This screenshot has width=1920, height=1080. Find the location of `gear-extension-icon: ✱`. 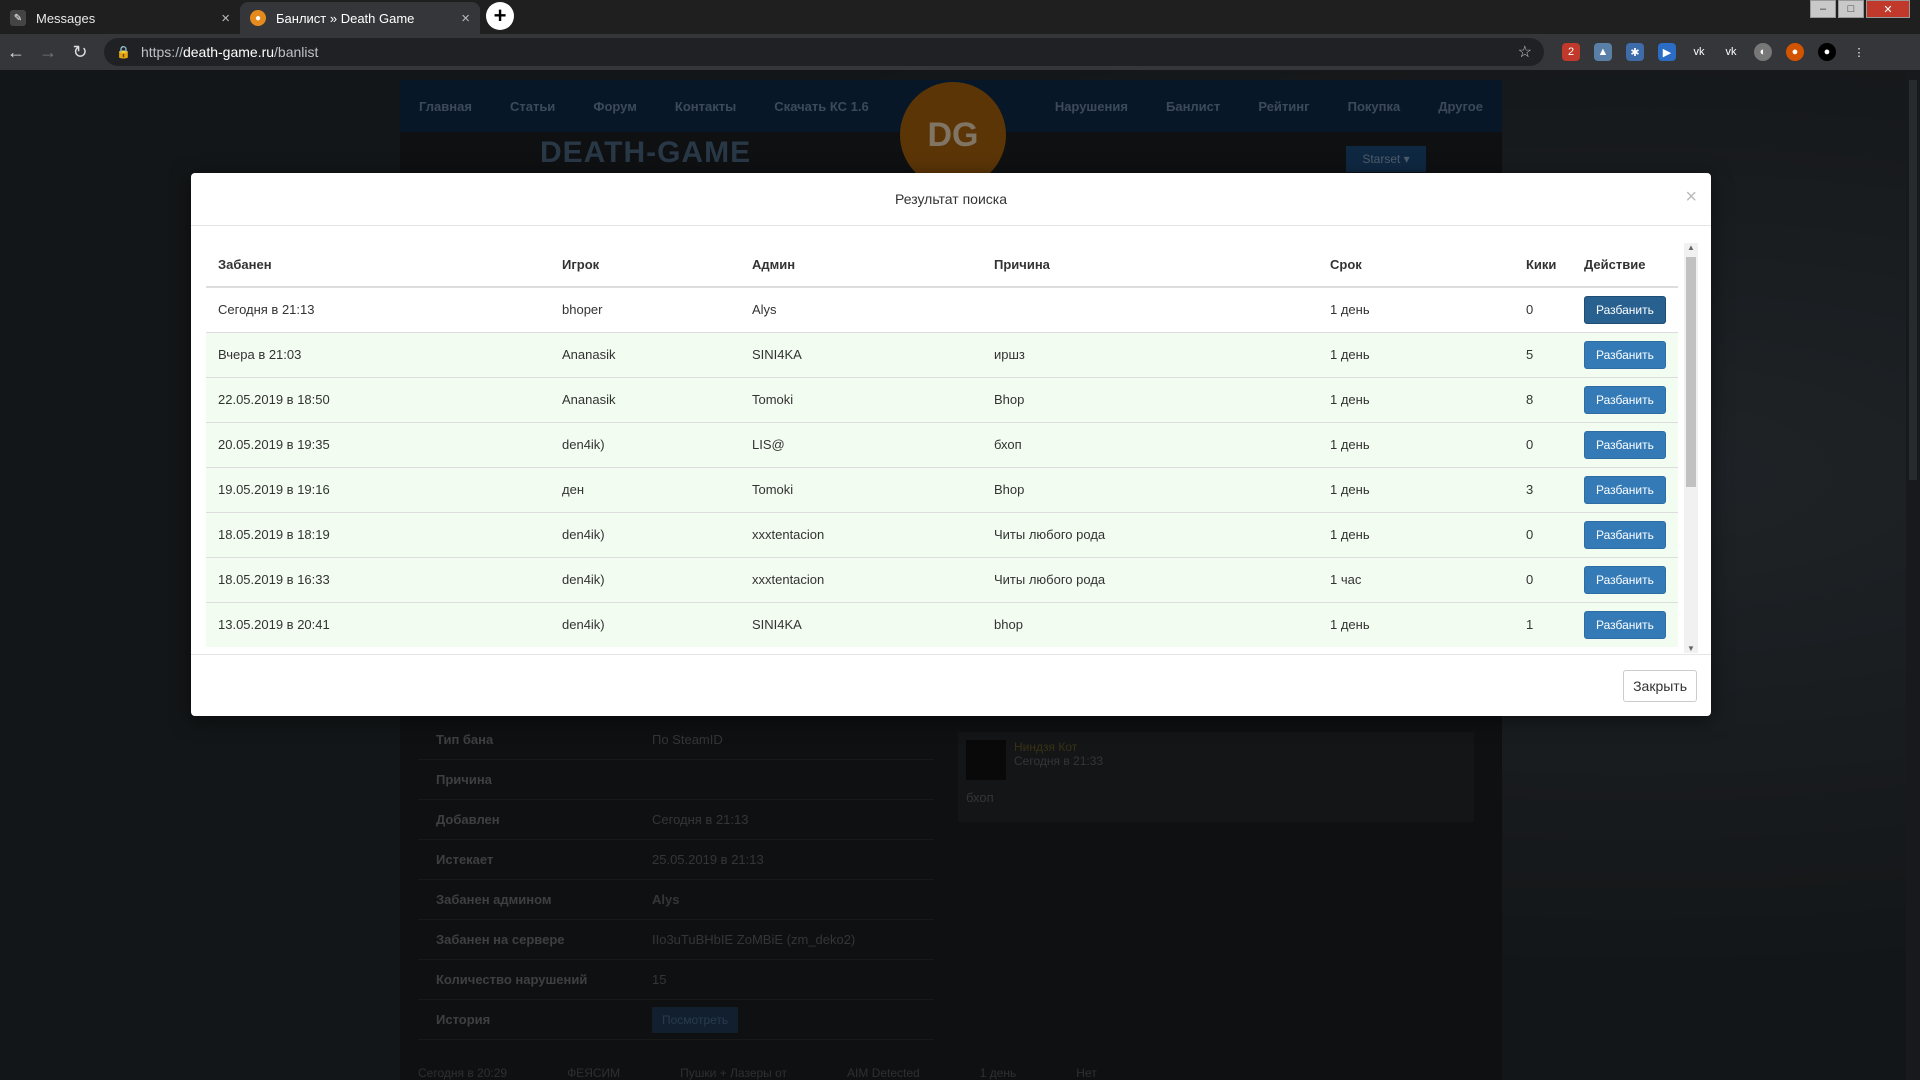

gear-extension-icon: ✱ is located at coordinates (1635, 52).